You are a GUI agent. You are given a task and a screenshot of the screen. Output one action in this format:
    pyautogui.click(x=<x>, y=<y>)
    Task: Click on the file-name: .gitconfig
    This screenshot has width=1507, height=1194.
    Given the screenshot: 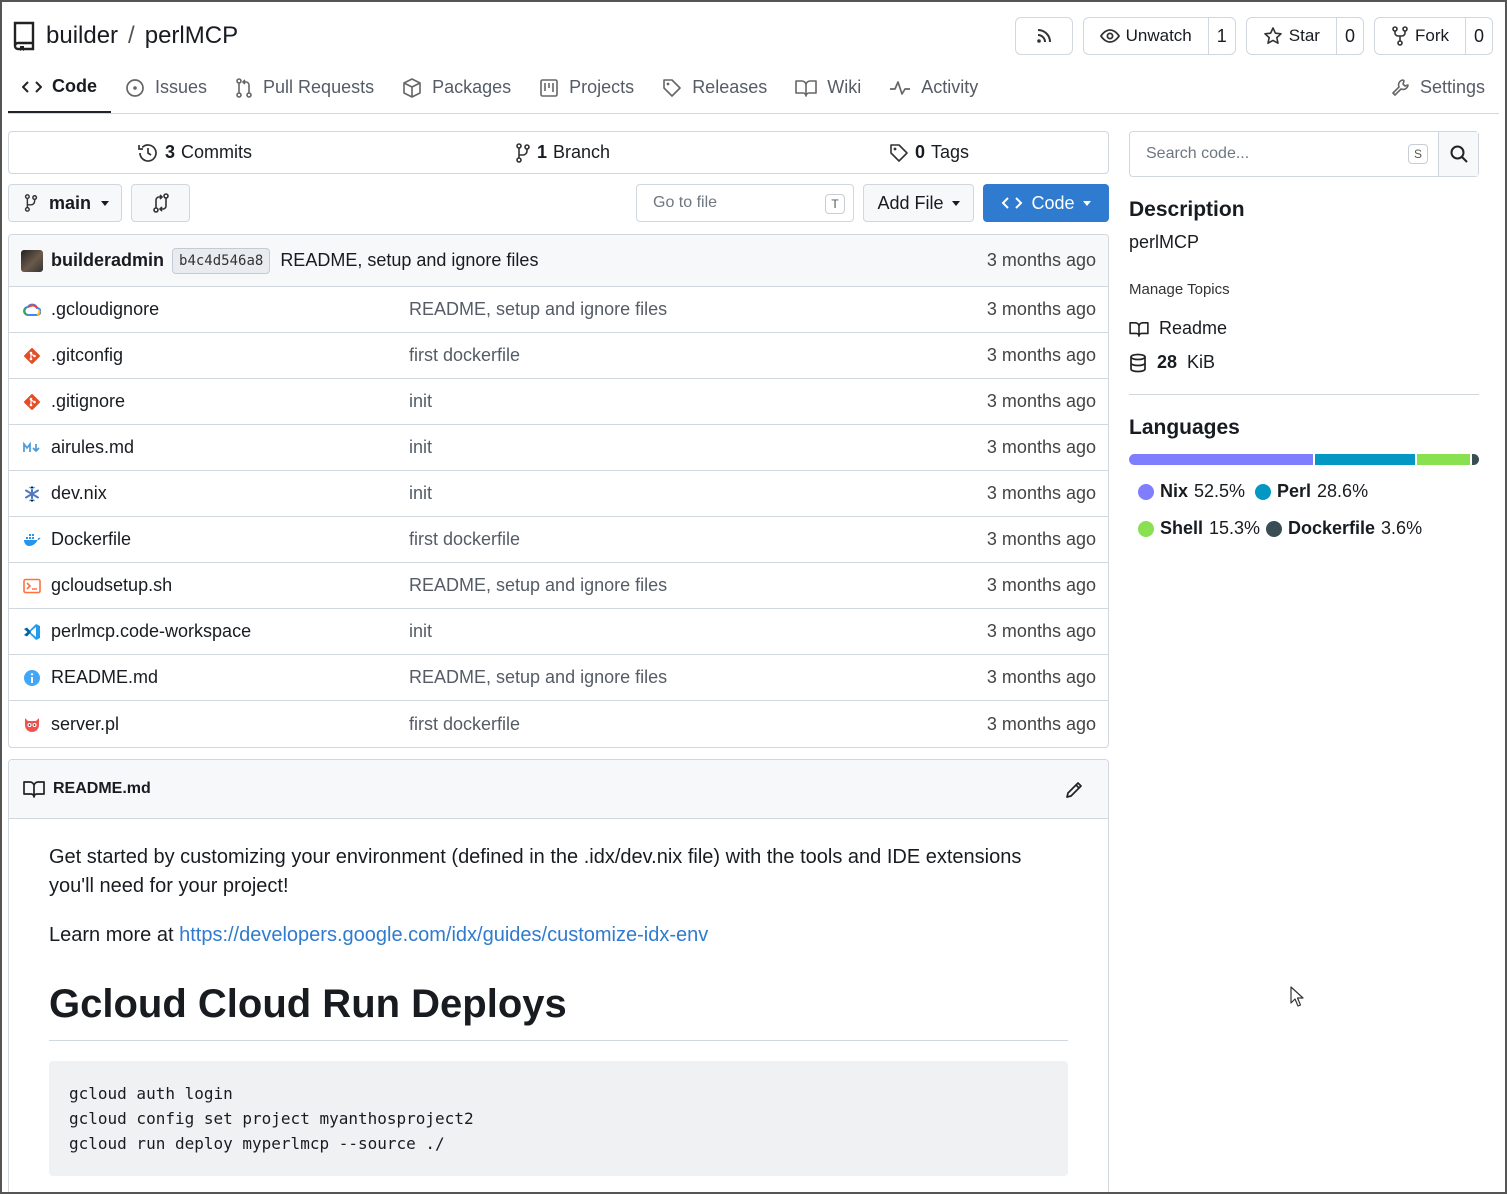 What is the action you would take?
    pyautogui.click(x=87, y=355)
    